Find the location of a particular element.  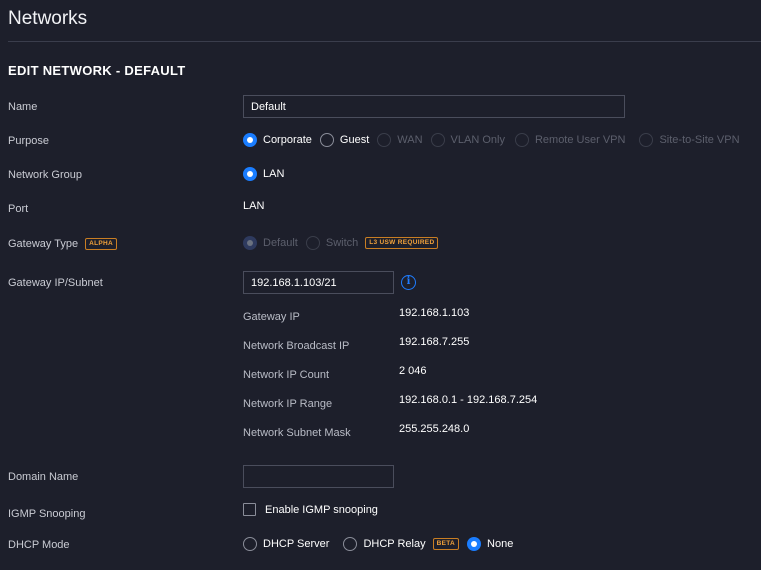

domain-name-label: Domain Name is located at coordinates (43, 477).